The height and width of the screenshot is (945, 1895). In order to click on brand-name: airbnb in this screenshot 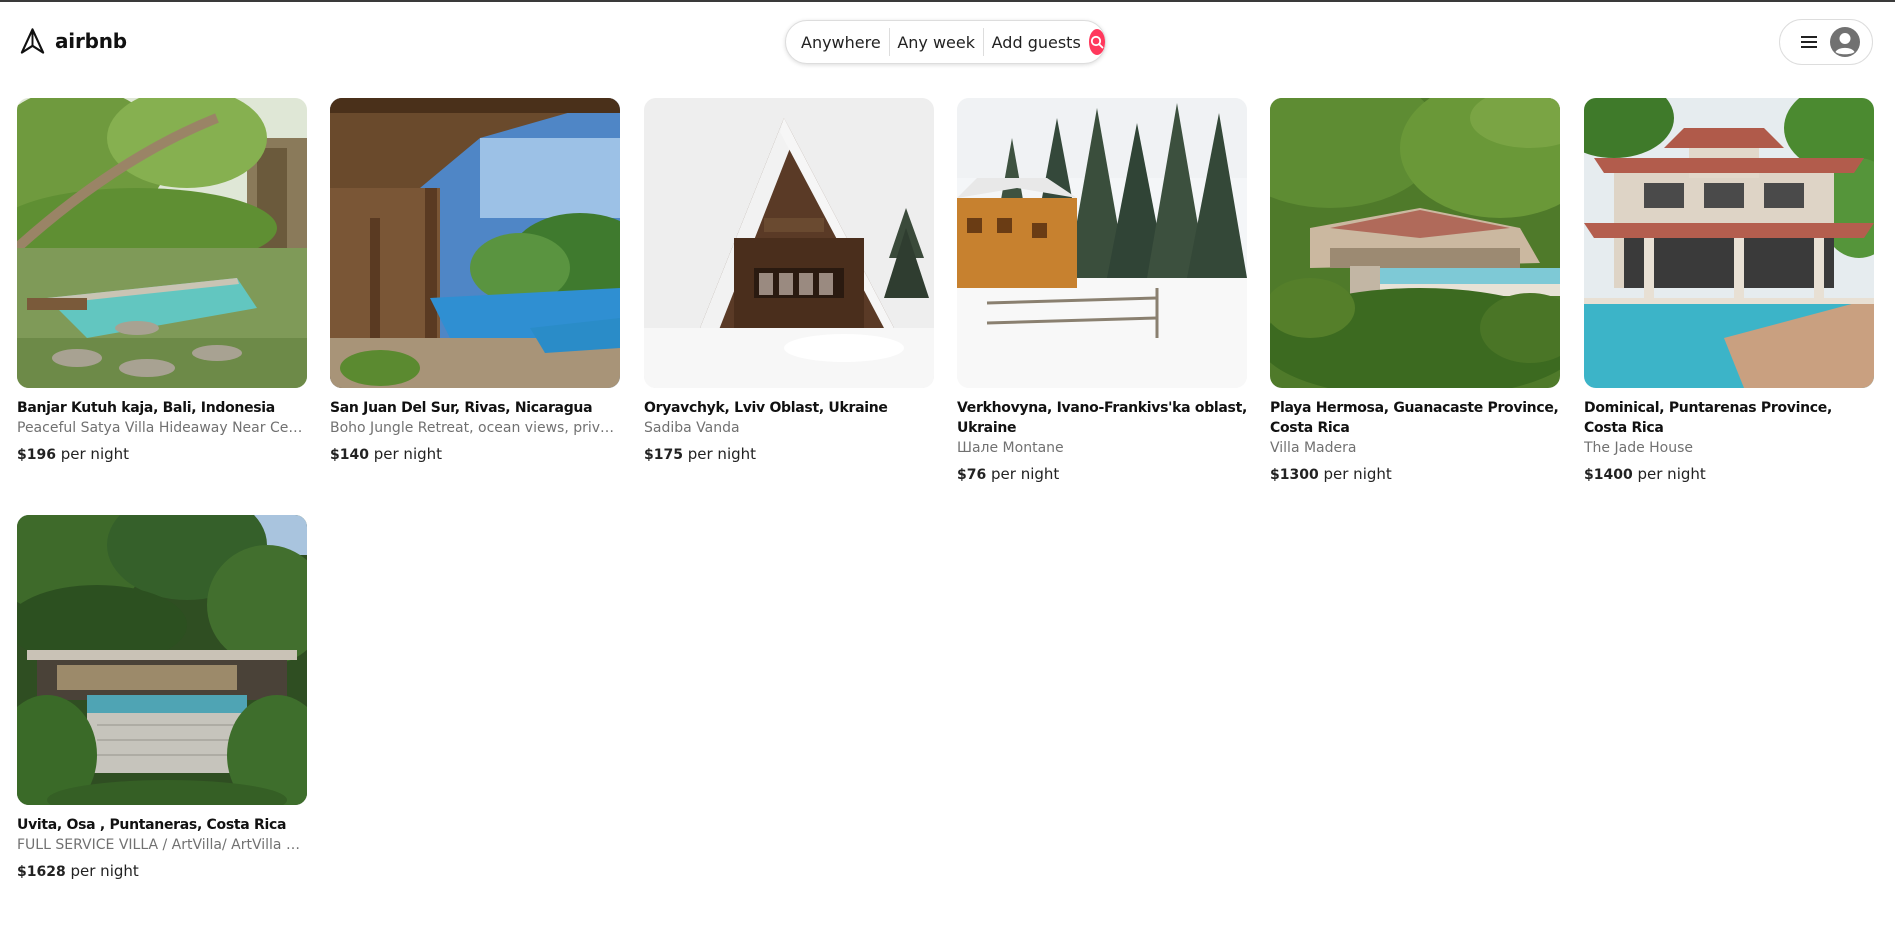, I will do `click(91, 41)`.